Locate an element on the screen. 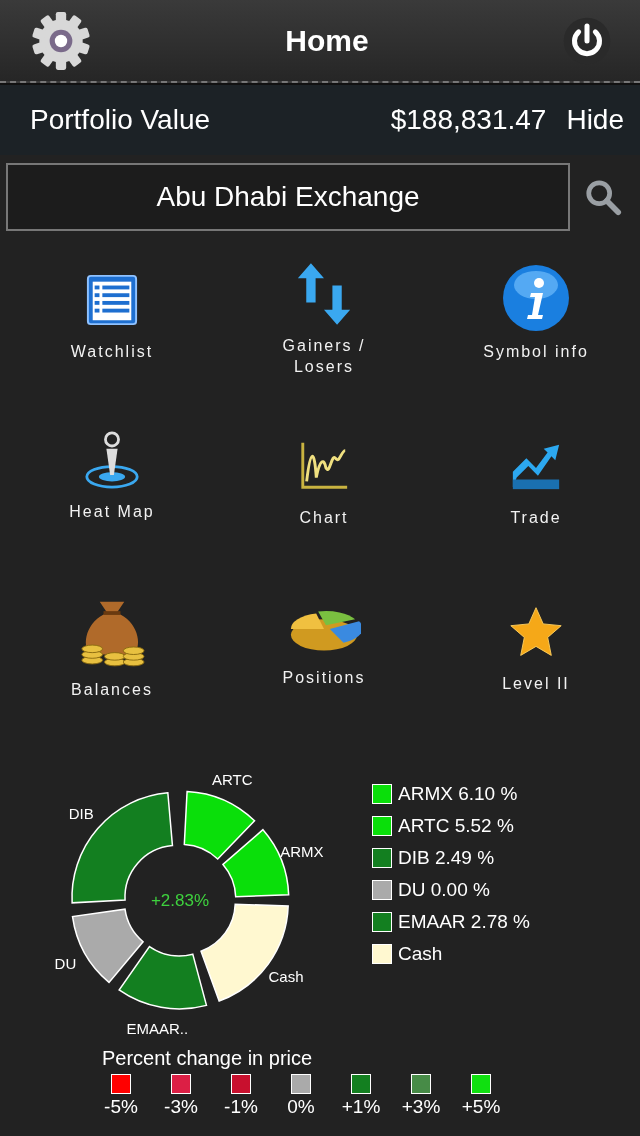  menu-item: Symbol info is located at coordinates (536, 351).